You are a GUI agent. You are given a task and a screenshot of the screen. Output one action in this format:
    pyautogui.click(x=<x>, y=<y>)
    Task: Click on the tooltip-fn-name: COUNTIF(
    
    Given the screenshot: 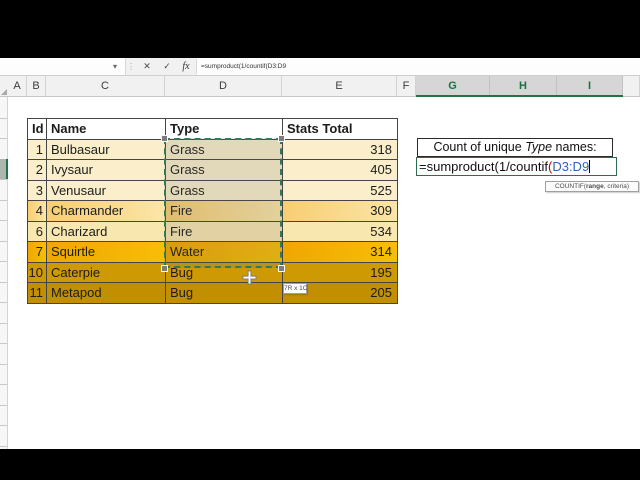 What is the action you would take?
    pyautogui.click(x=570, y=186)
    